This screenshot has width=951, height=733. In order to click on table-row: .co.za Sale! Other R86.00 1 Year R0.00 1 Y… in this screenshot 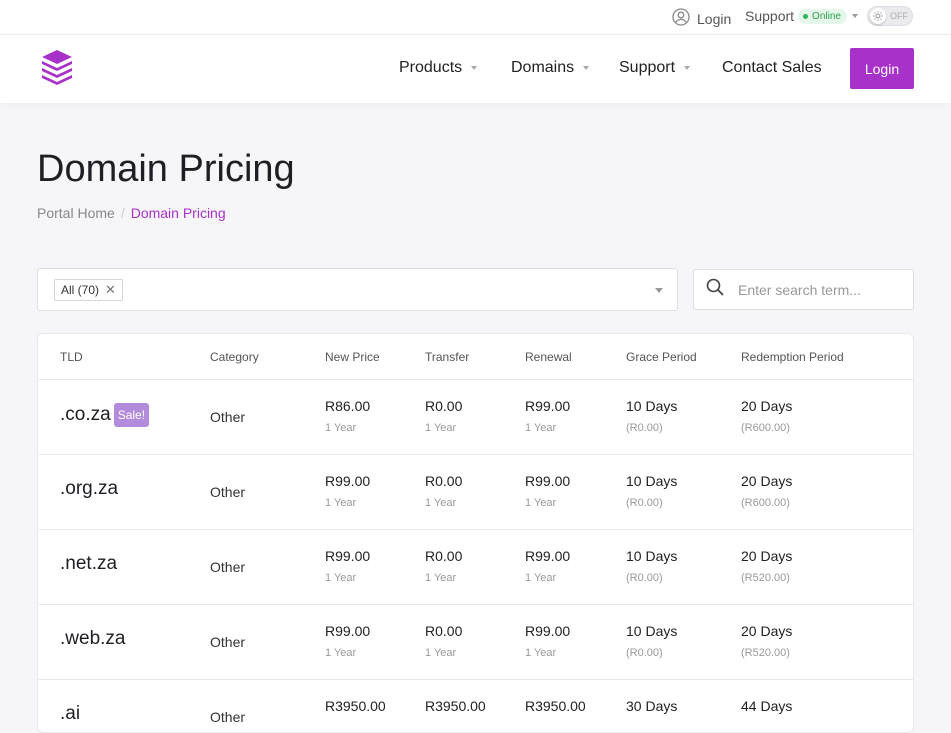, I will do `click(475, 417)`.